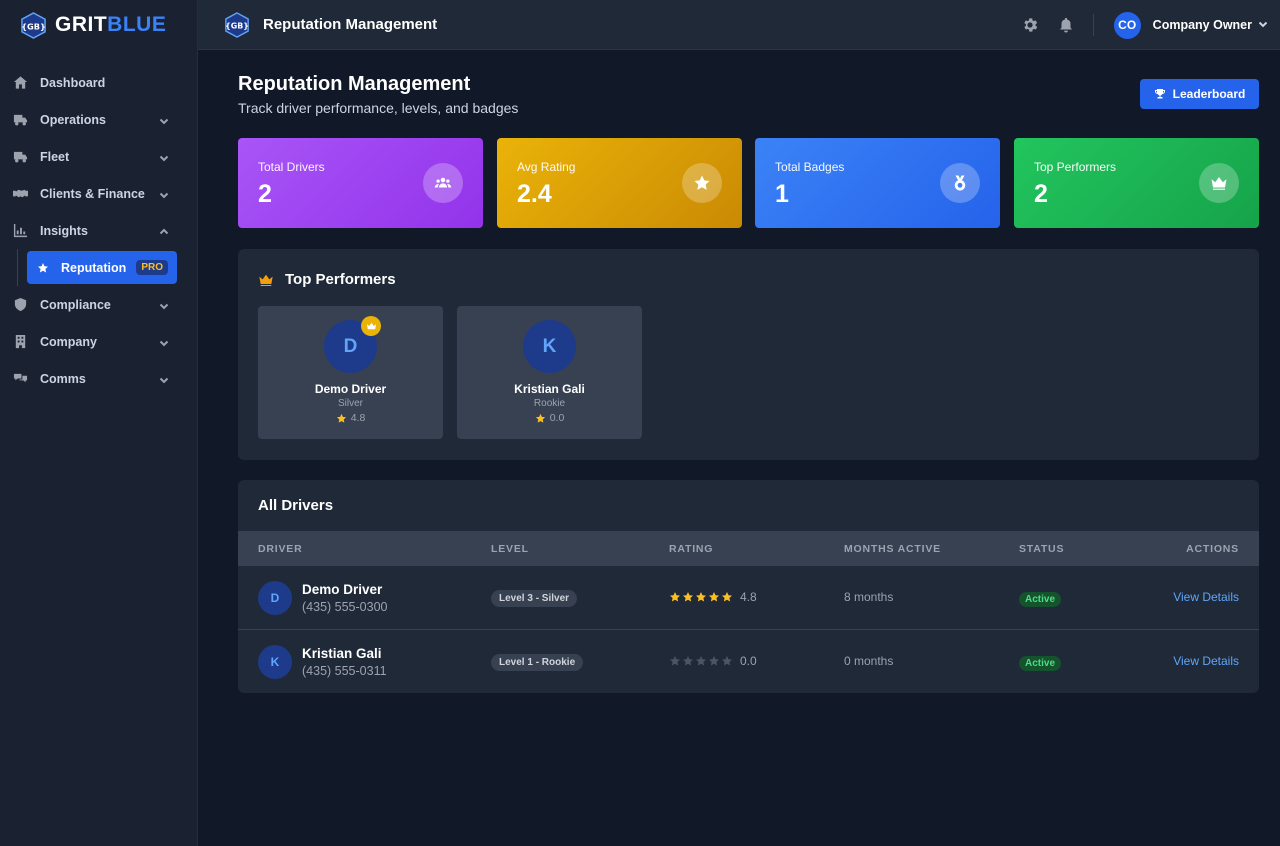 The image size is (1280, 846). What do you see at coordinates (342, 653) in the screenshot?
I see `driver-name: Kristian Gali` at bounding box center [342, 653].